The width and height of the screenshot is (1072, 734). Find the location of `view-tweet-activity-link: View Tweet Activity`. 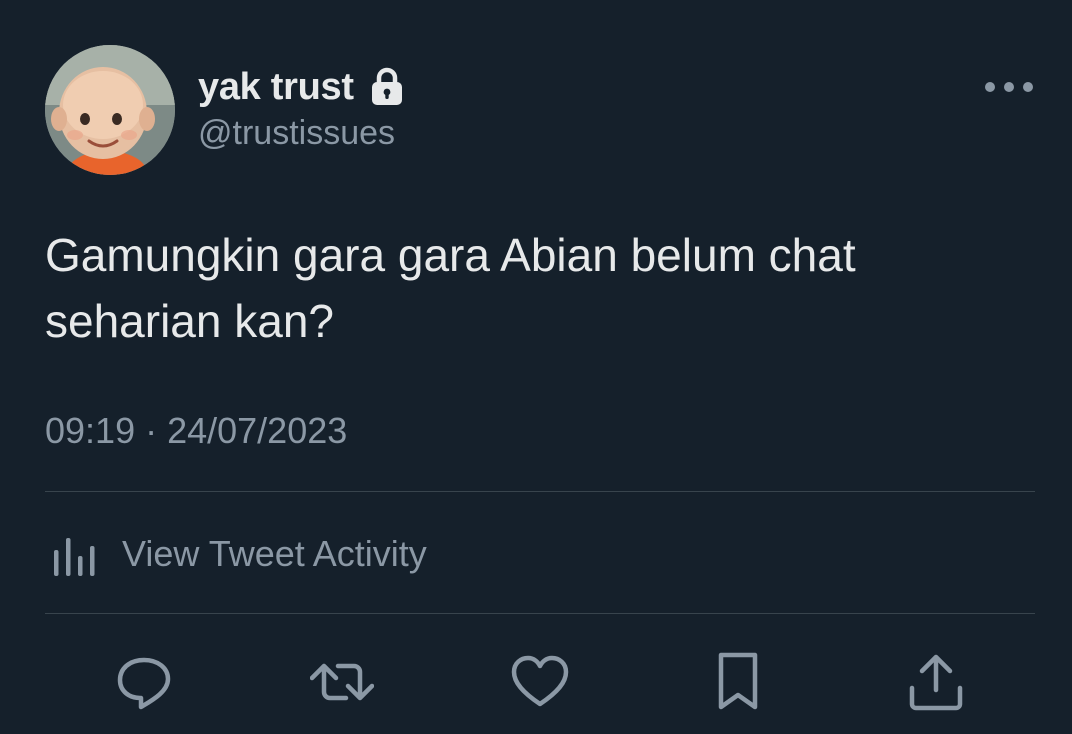

view-tweet-activity-link: View Tweet Activity is located at coordinates (238, 554).